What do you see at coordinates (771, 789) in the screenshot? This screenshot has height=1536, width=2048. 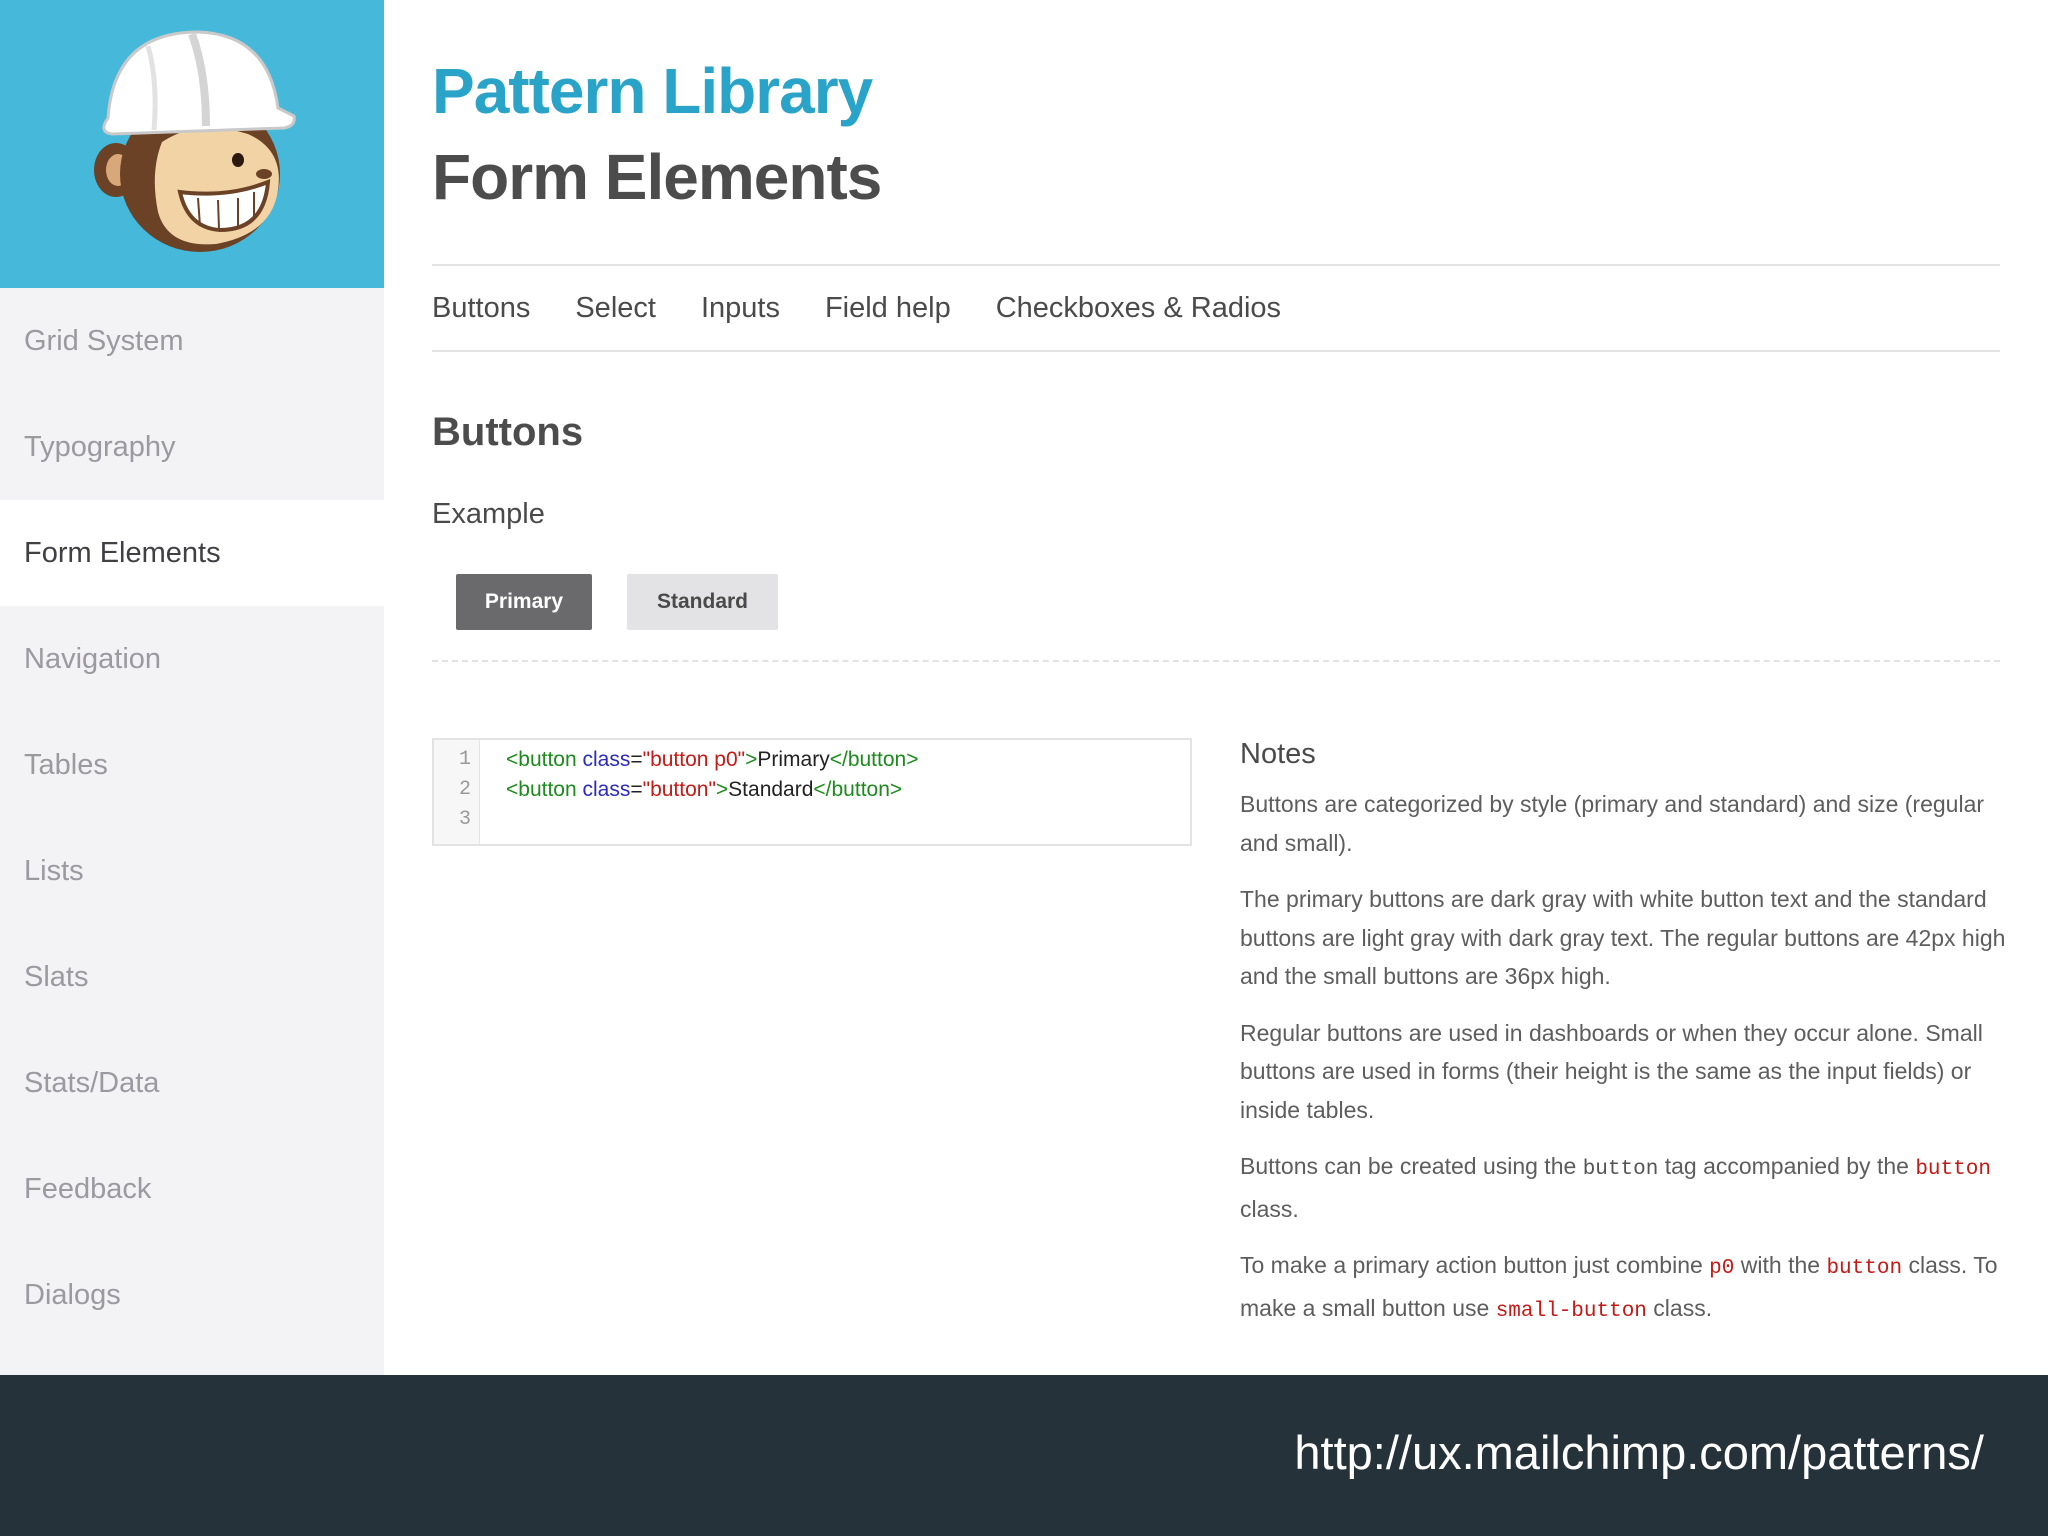 I see `code-text: Standard` at bounding box center [771, 789].